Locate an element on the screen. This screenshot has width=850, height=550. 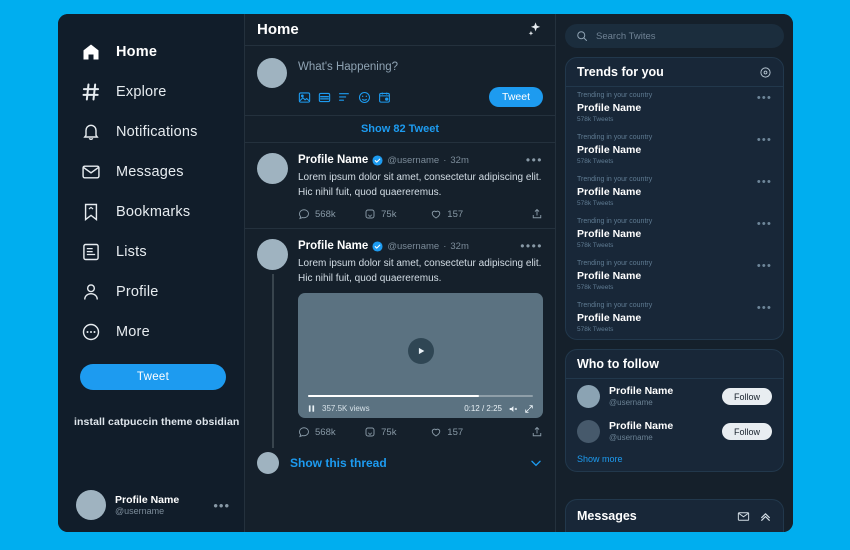
sidebar-account-switcher: Profile Name @username ••• is located at coordinates (151, 505).